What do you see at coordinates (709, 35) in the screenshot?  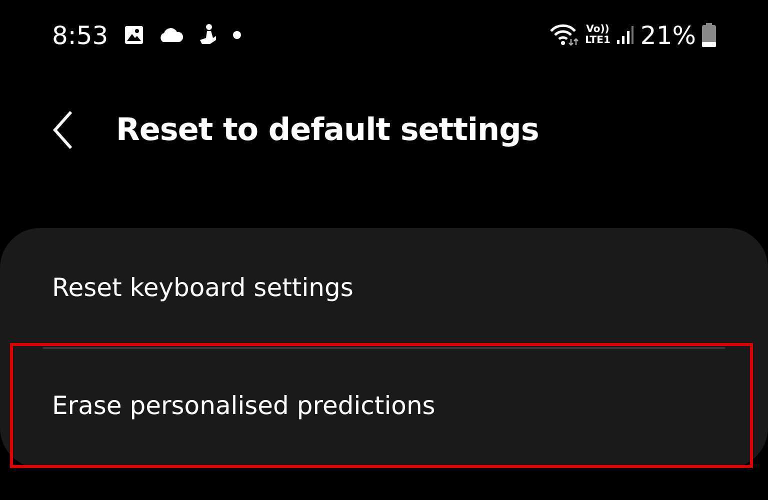 I see `battery-icon` at bounding box center [709, 35].